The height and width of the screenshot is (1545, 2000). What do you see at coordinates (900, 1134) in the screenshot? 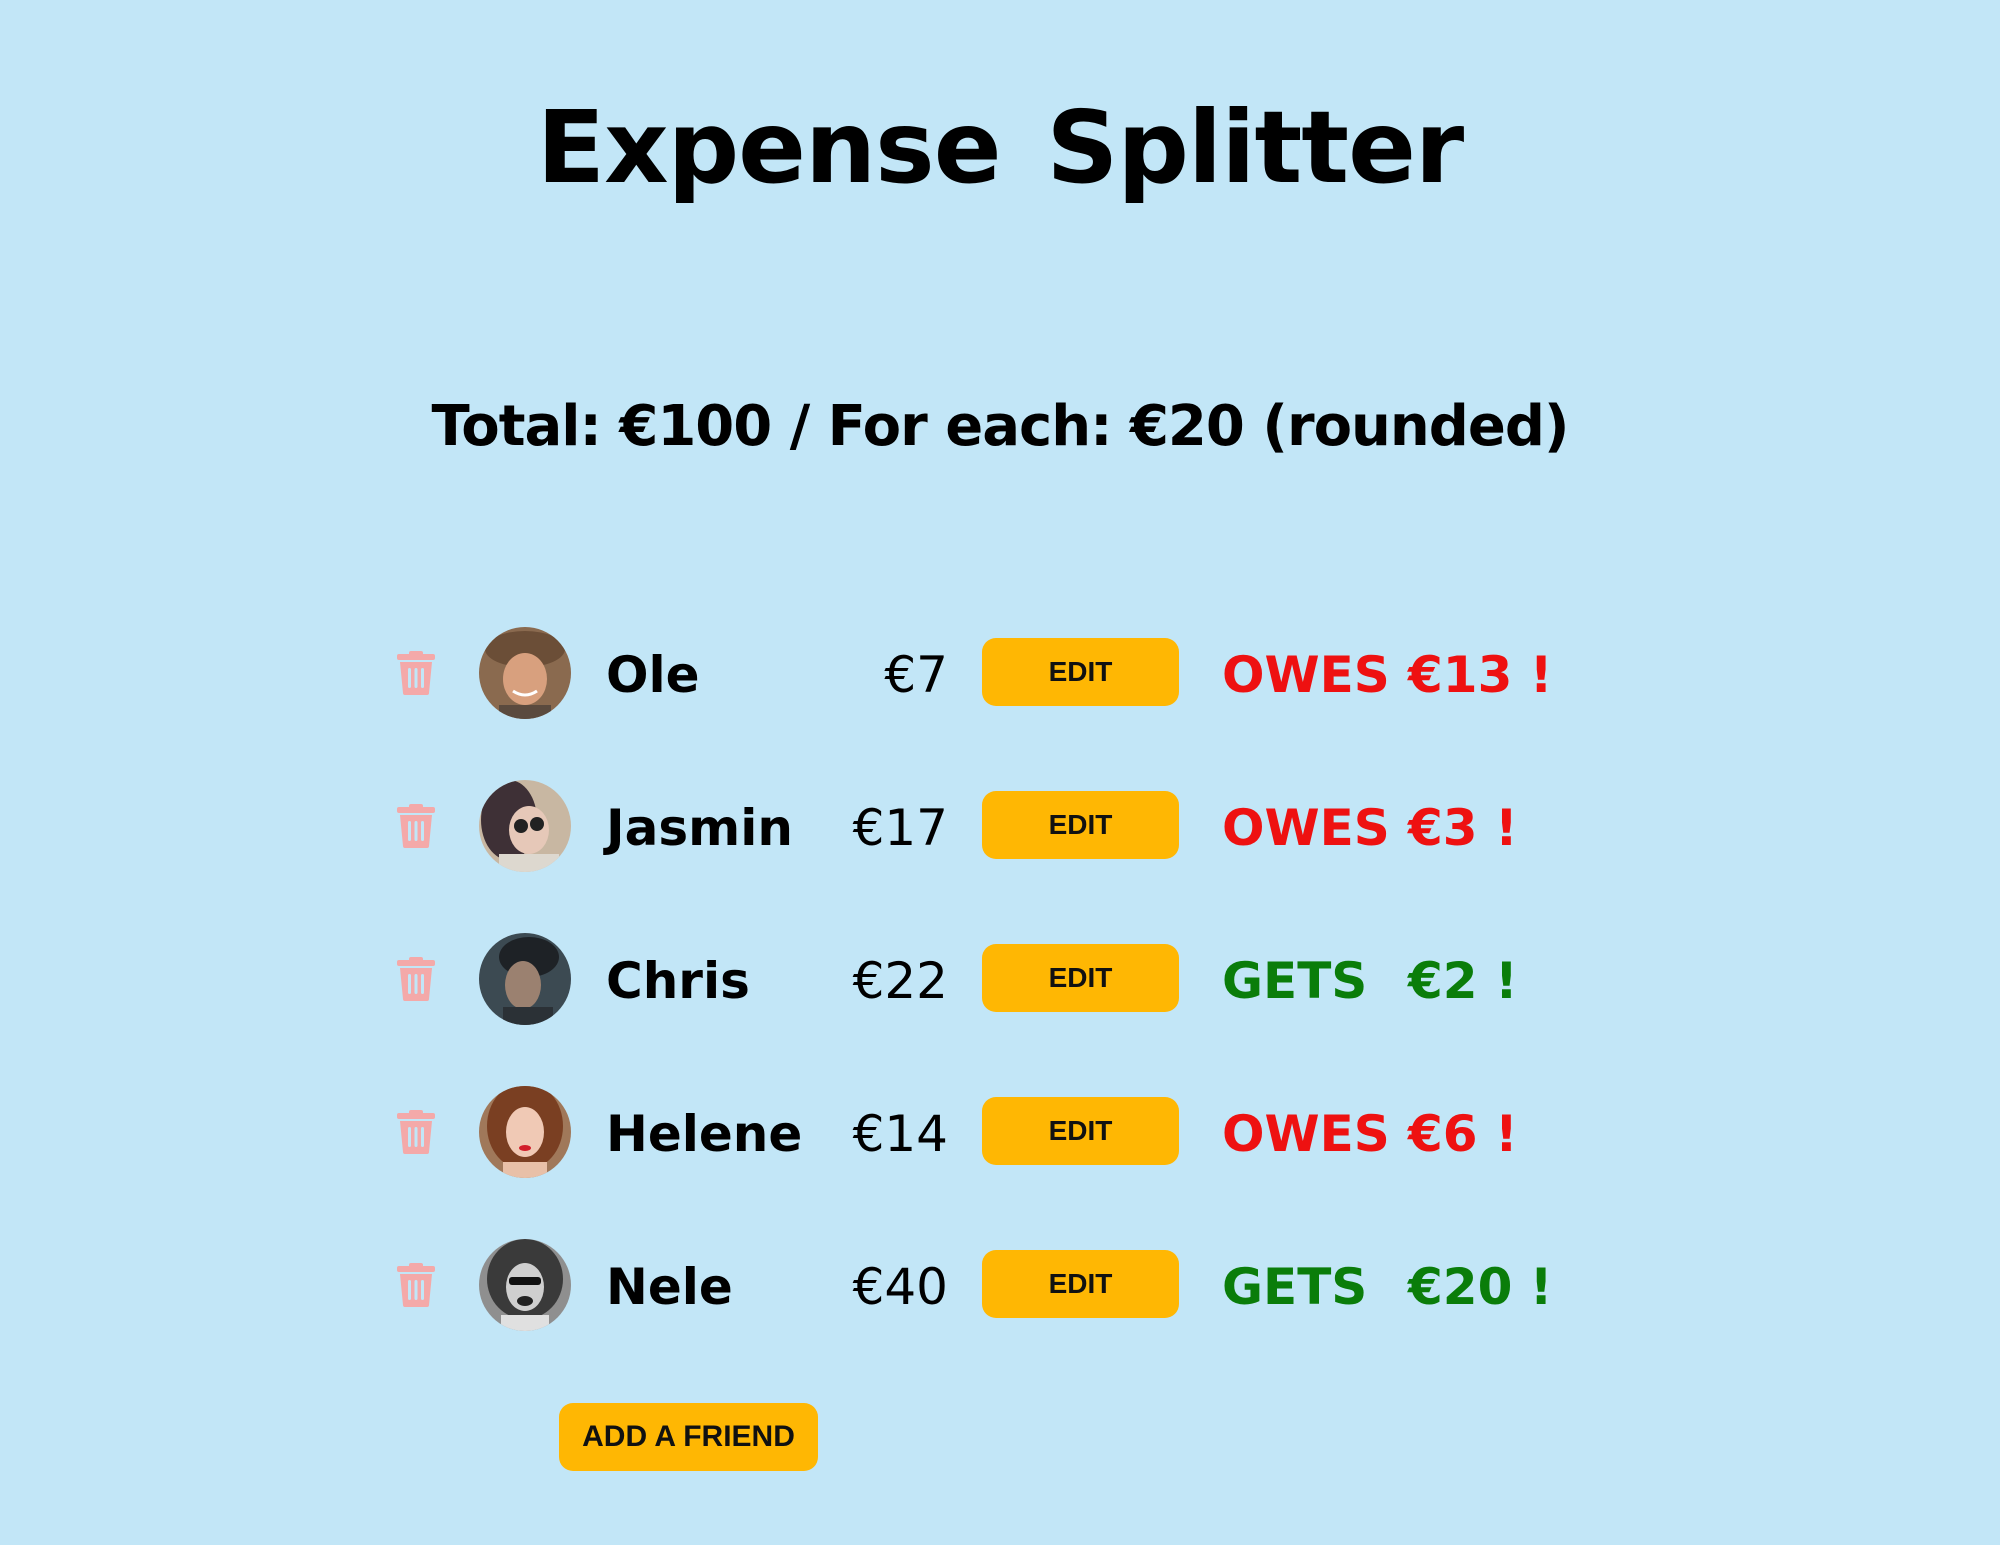
I see `friend-paid-amount: €14` at bounding box center [900, 1134].